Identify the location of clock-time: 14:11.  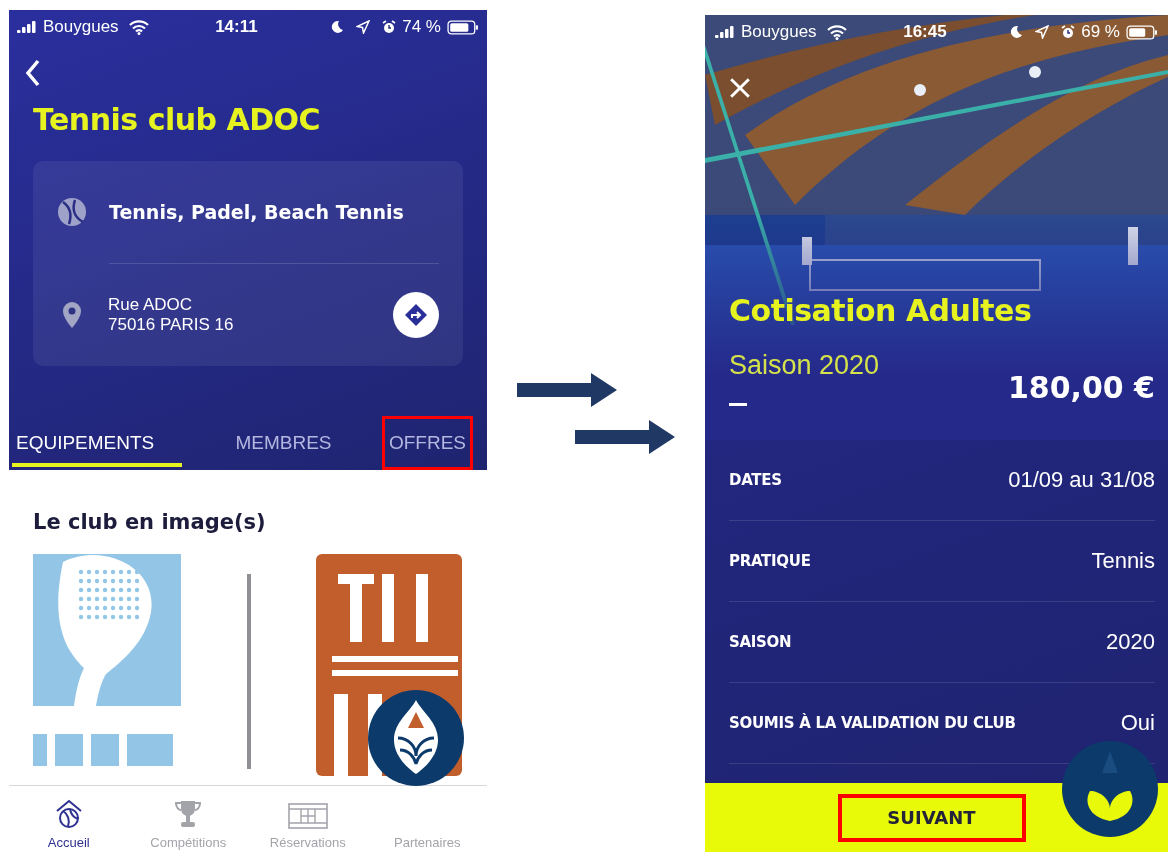
(236, 27).